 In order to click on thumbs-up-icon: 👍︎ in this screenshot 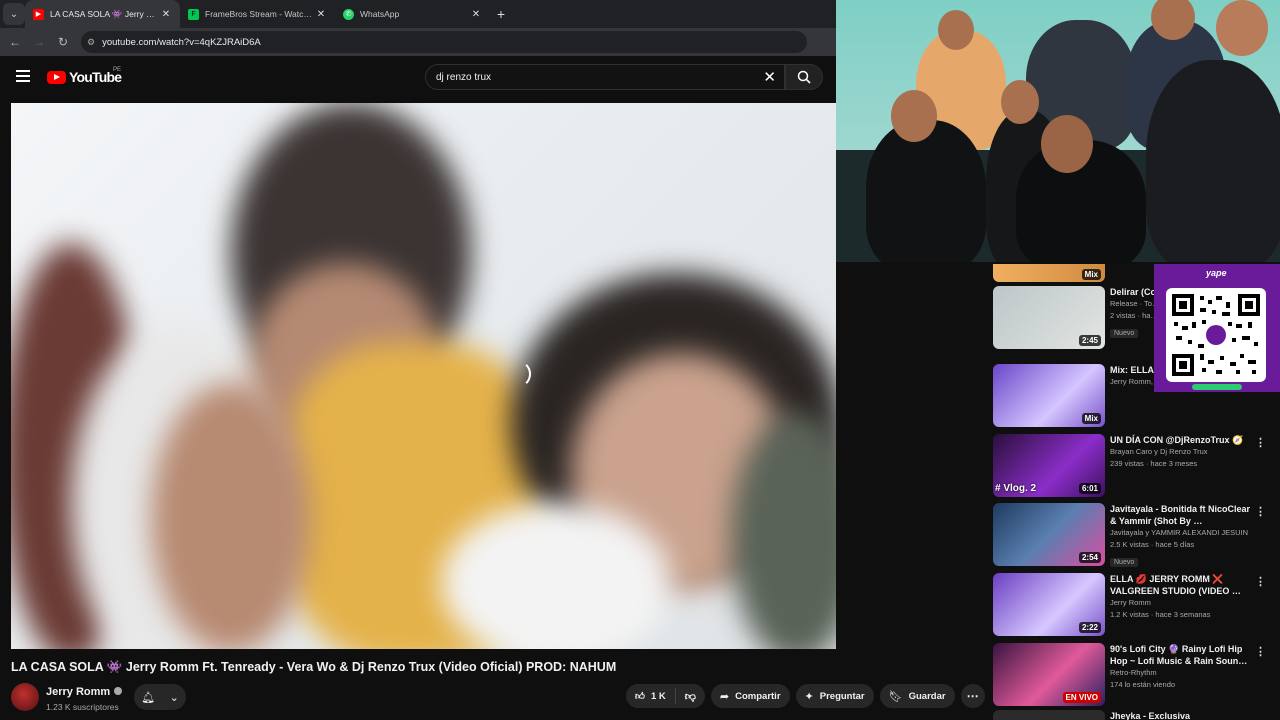, I will do `click(640, 696)`.